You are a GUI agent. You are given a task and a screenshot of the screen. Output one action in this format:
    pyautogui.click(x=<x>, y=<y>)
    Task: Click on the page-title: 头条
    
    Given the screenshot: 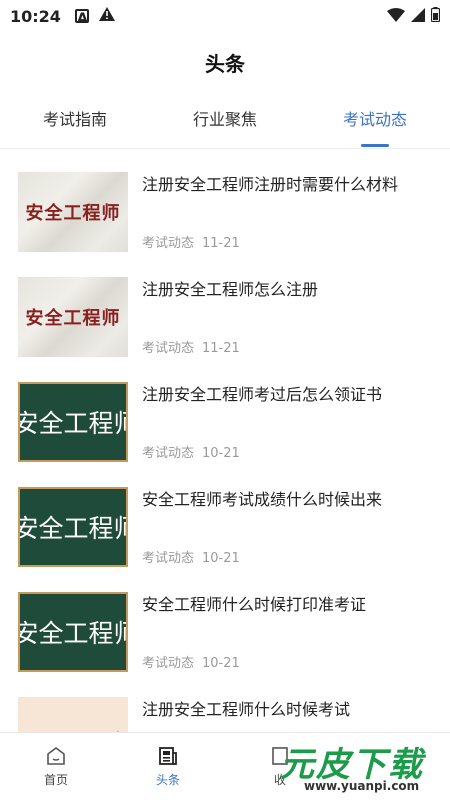 What is the action you would take?
    pyautogui.click(x=225, y=64)
    